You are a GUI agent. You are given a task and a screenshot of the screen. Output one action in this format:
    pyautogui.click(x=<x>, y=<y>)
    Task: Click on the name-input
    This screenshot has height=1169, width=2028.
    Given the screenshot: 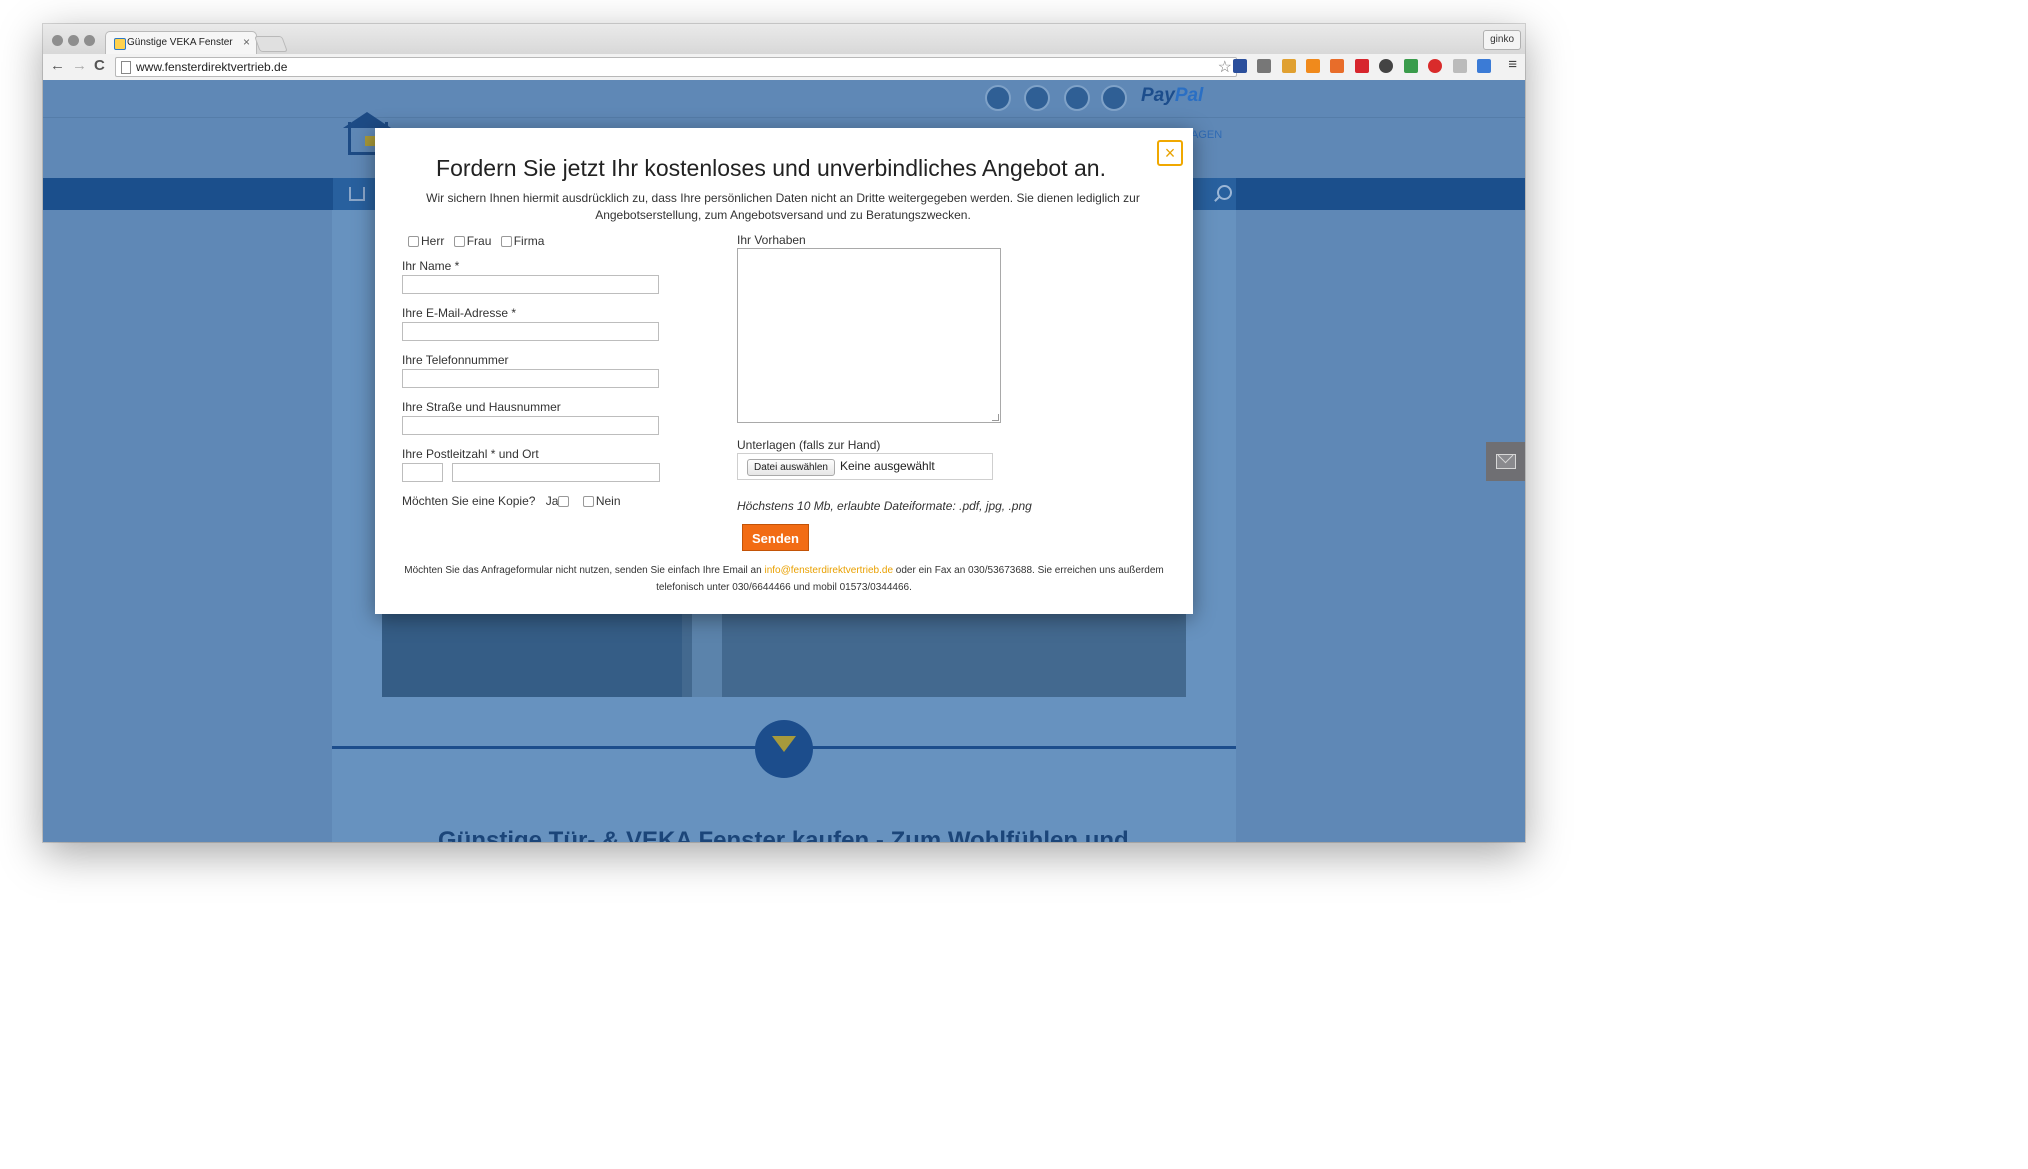 What is the action you would take?
    pyautogui.click(x=530, y=284)
    